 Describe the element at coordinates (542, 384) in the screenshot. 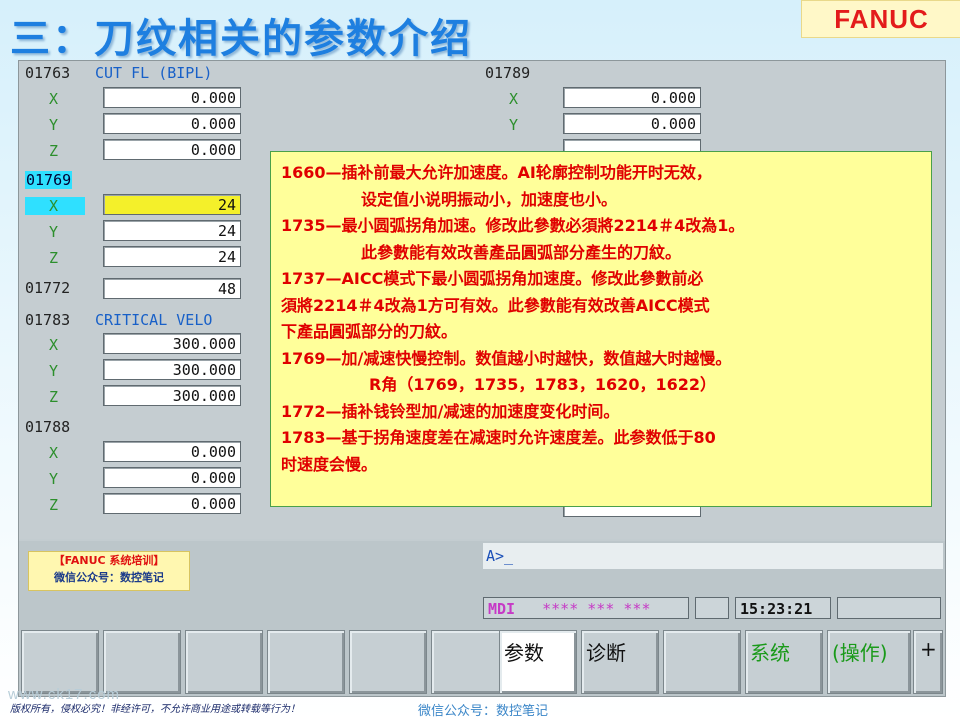

I see `note-line: R角（1769，1735，1783，1620，1622）` at that location.